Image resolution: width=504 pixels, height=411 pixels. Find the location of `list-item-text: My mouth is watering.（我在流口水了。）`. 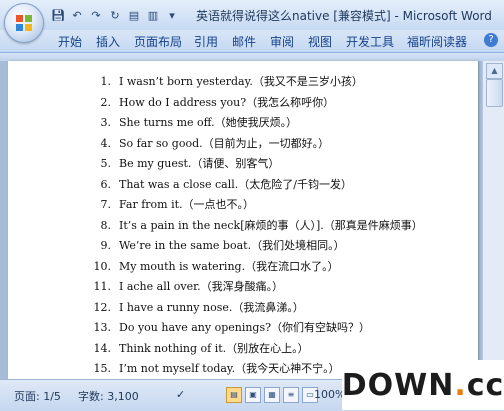

list-item-text: My mouth is watering.（我在流口水了。） is located at coordinates (229, 266).